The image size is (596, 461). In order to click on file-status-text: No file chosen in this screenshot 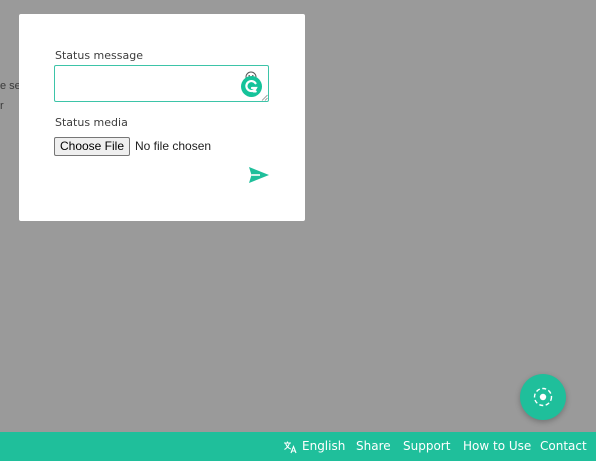, I will do `click(173, 146)`.